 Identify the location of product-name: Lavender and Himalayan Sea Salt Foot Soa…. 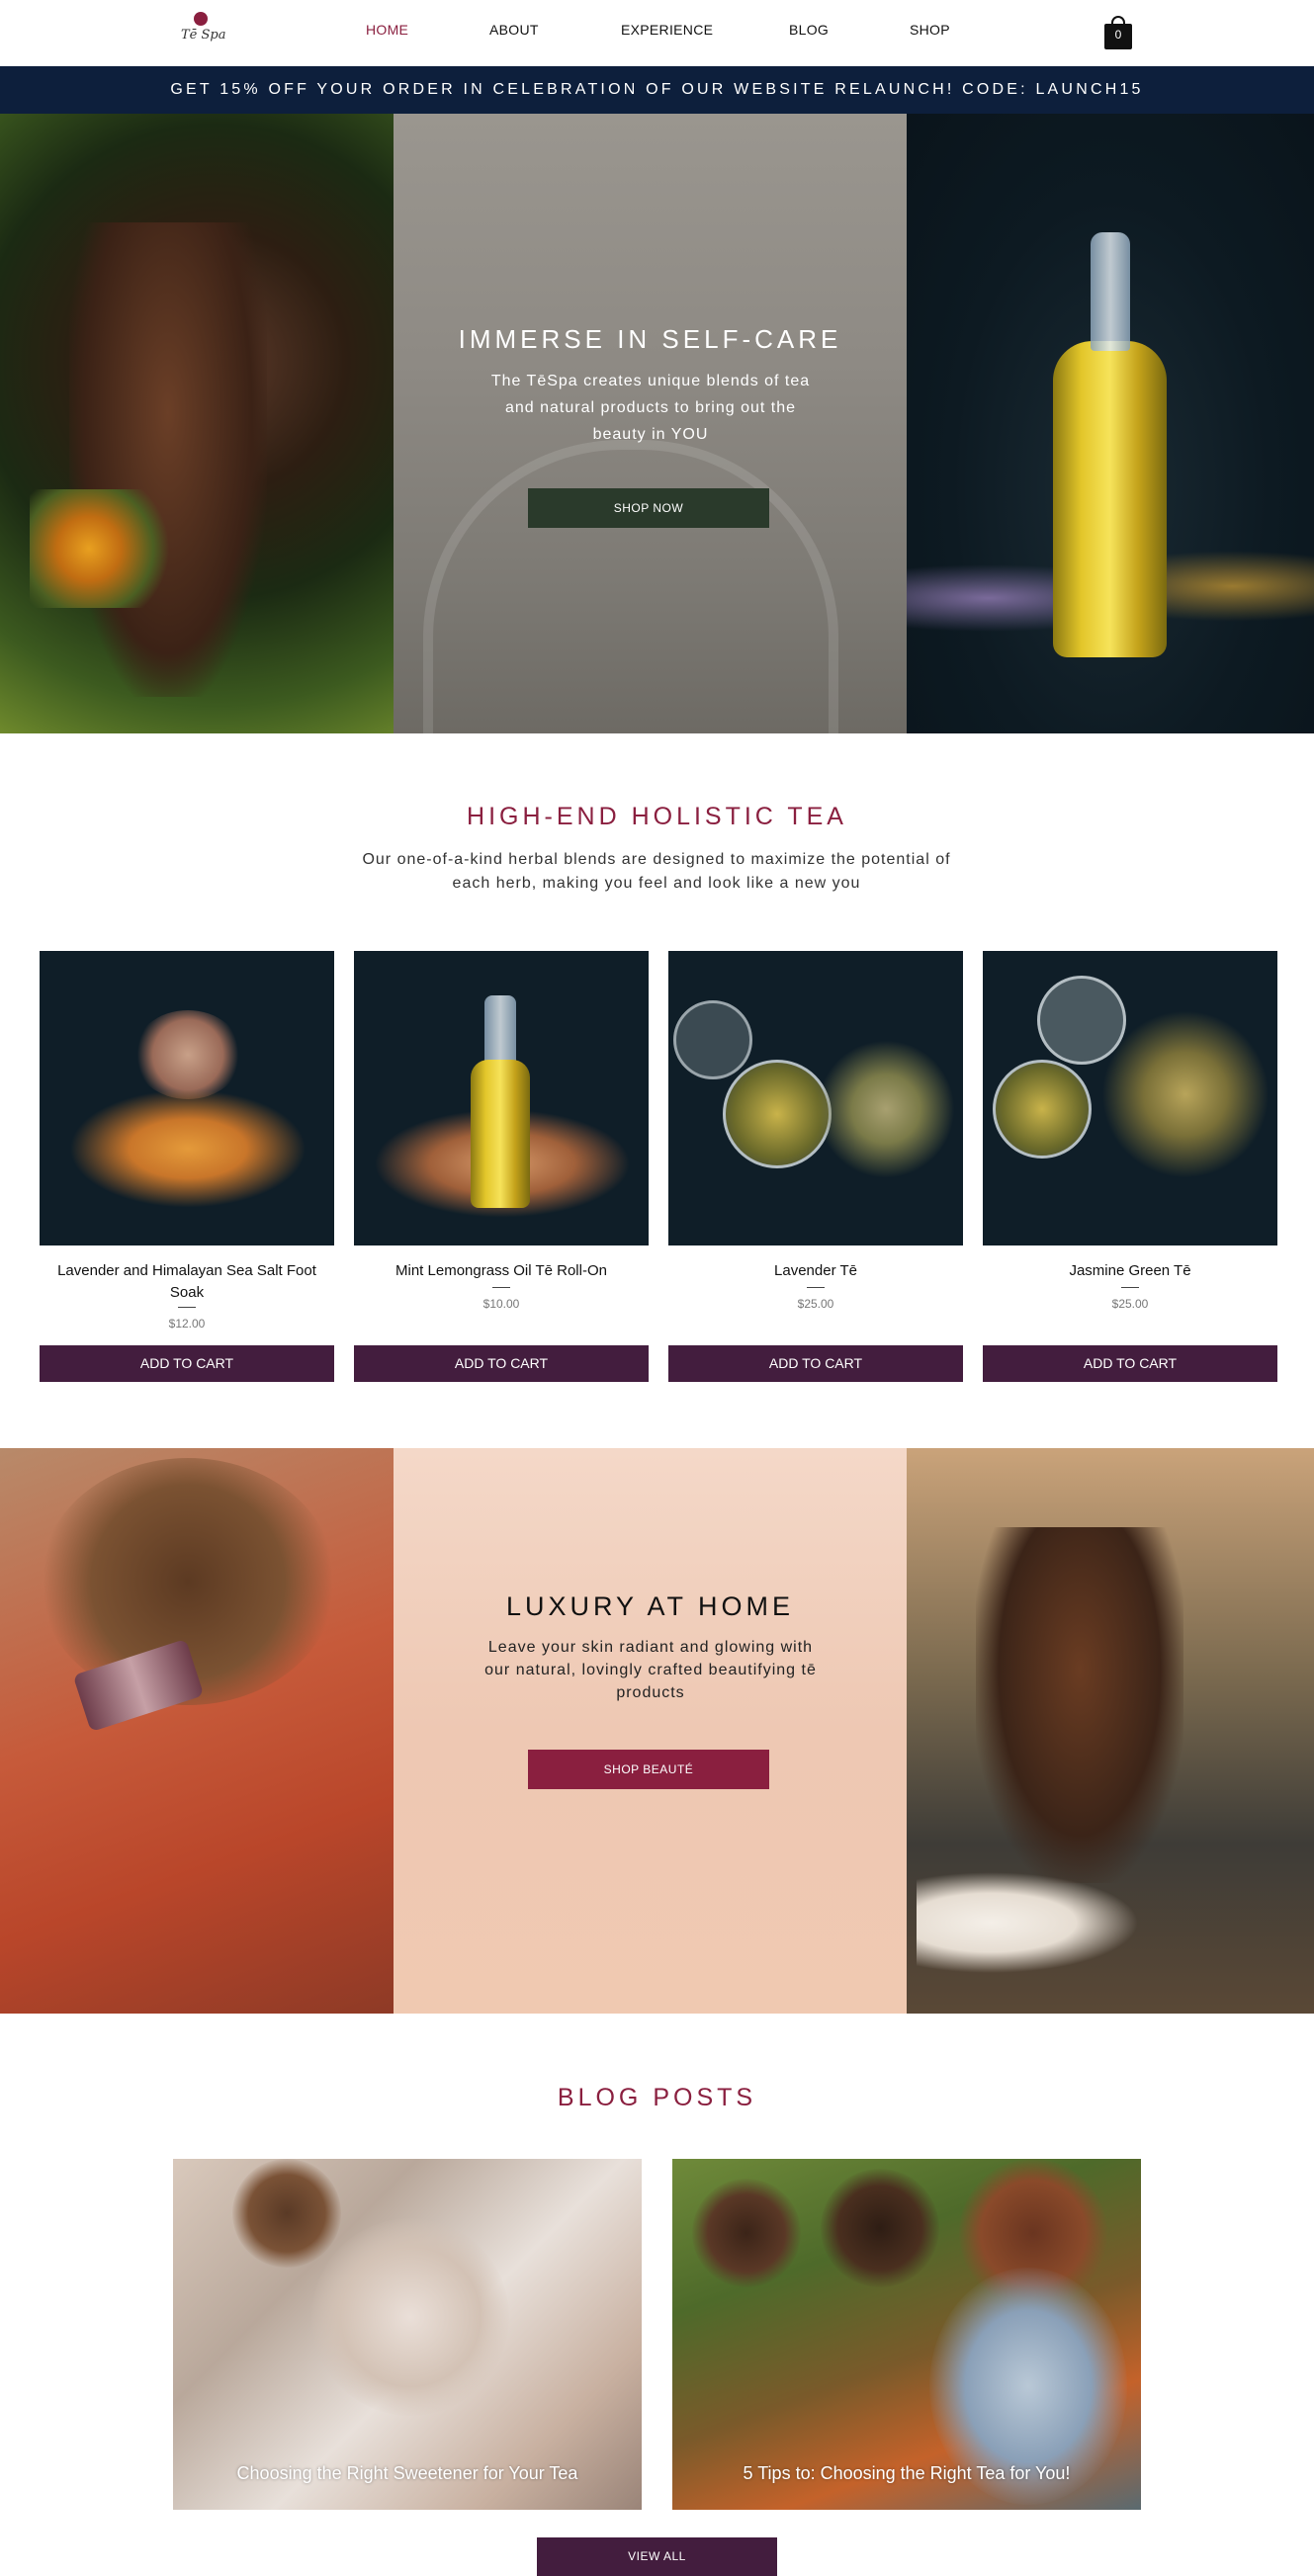
(187, 1282).